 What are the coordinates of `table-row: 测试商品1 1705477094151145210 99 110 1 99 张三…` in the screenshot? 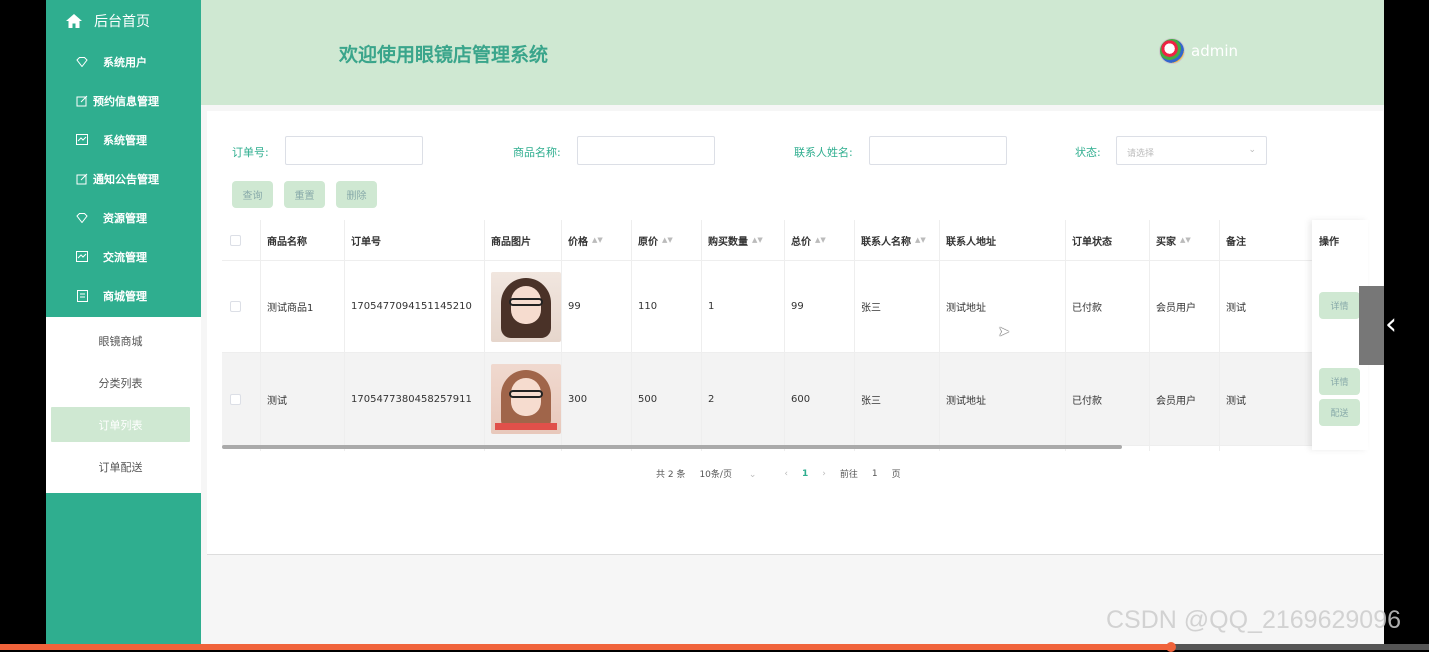 It's located at (795, 307).